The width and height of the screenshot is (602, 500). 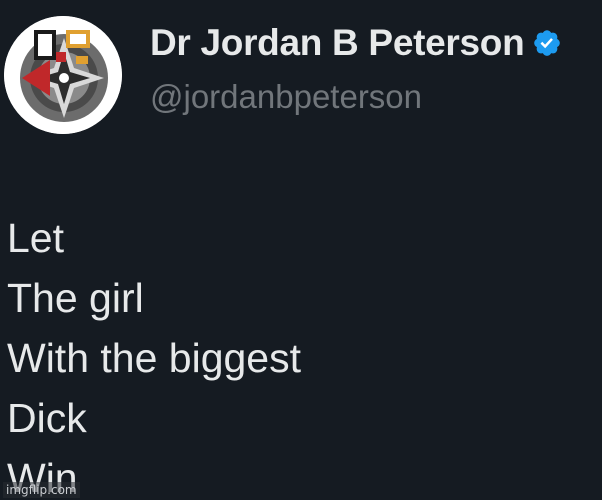 What do you see at coordinates (47, 418) in the screenshot?
I see `tweet-body-line: Dick` at bounding box center [47, 418].